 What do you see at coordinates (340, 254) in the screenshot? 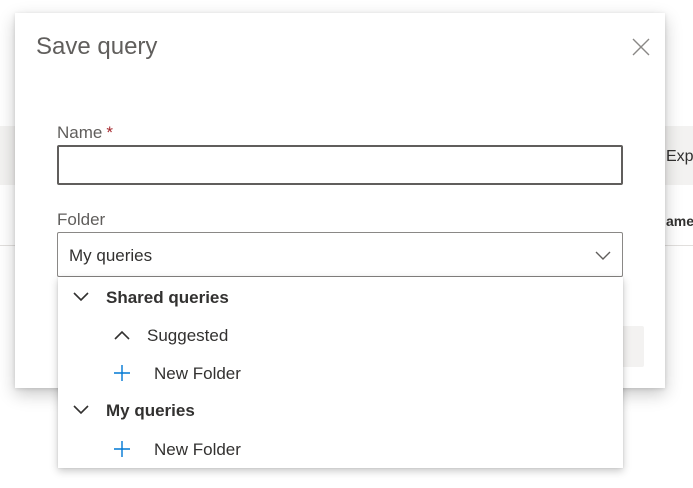
I see `folder-dropdown: My queries` at bounding box center [340, 254].